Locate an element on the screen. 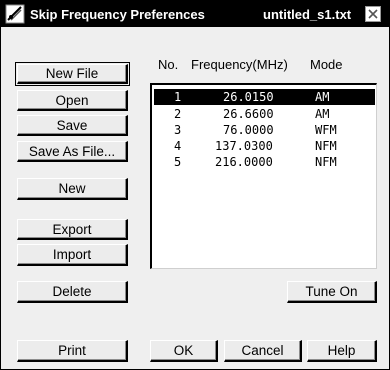  column-header-frequency: Frequency(MHz) is located at coordinates (239, 64).